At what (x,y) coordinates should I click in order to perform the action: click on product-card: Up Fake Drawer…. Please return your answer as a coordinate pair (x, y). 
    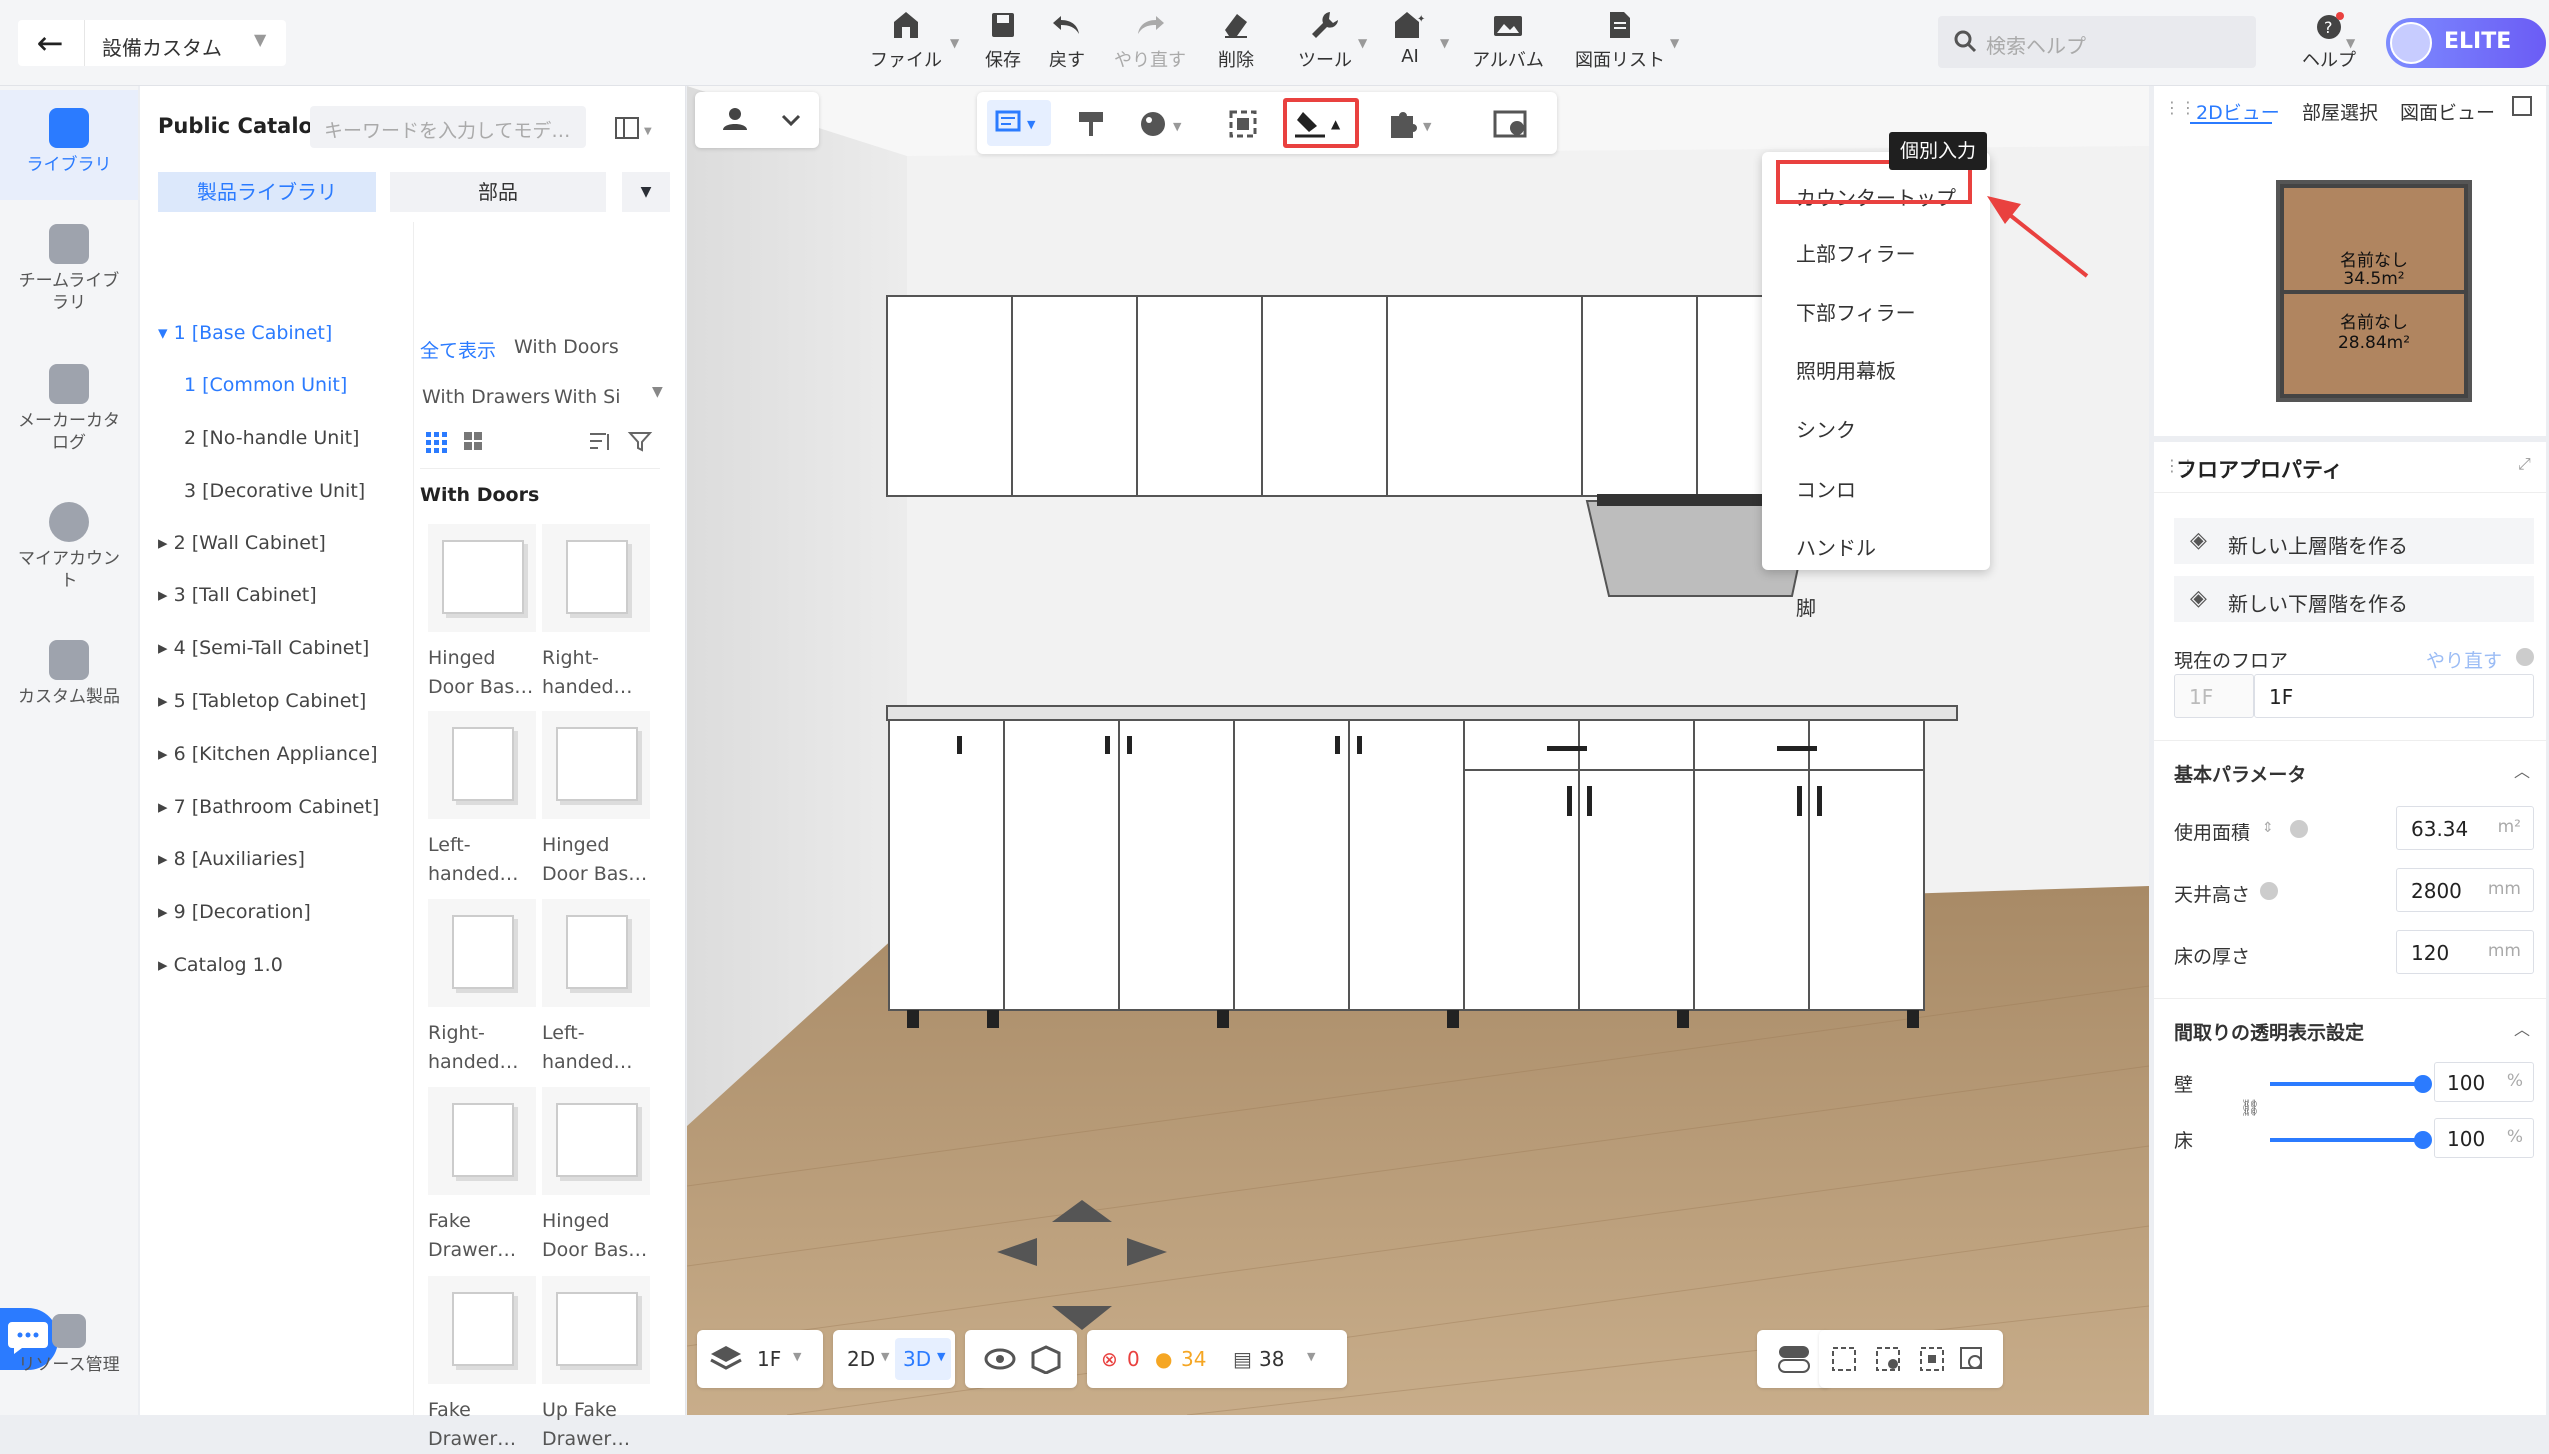
    Looking at the image, I should click on (597, 1365).